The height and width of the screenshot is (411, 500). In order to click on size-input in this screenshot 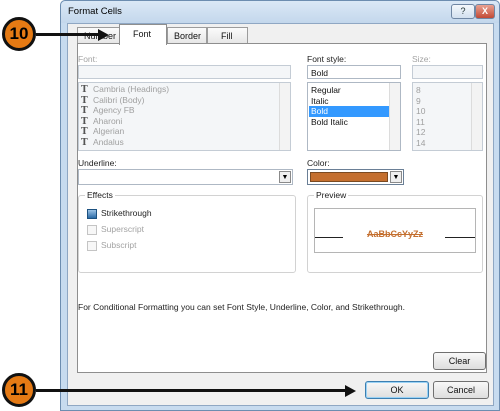, I will do `click(447, 72)`.